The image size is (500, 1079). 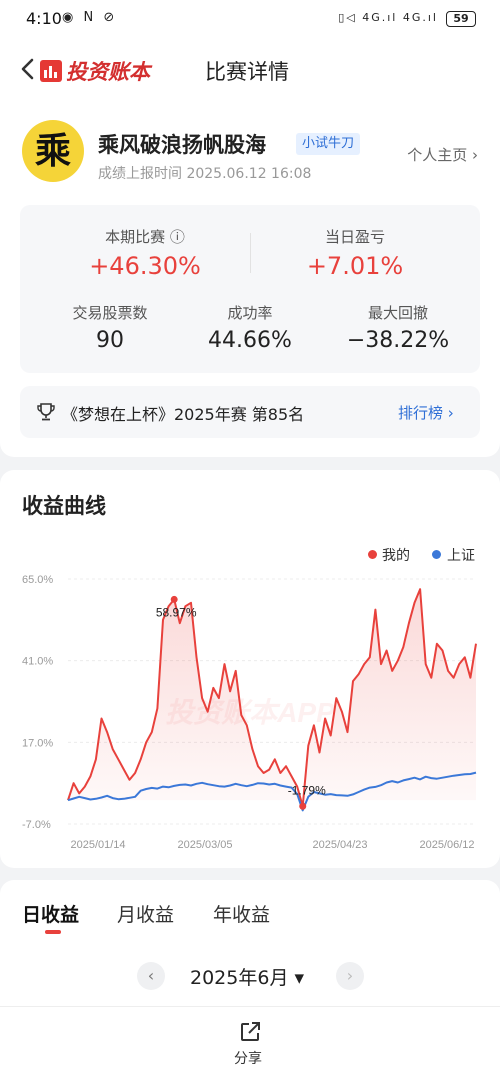 What do you see at coordinates (398, 340) in the screenshot?
I see `max-drawdown-value: −38.22%` at bounding box center [398, 340].